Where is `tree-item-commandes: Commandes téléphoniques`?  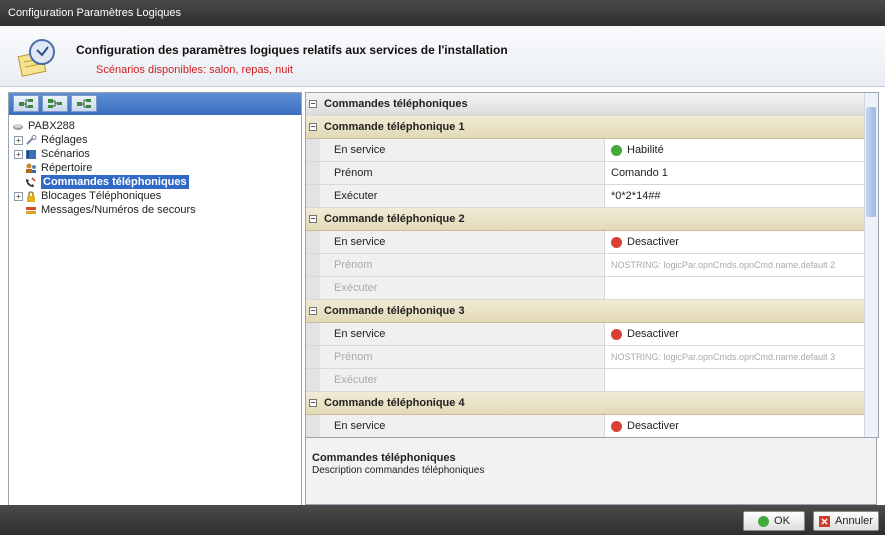 tree-item-commandes: Commandes téléphoniques is located at coordinates (156, 182).